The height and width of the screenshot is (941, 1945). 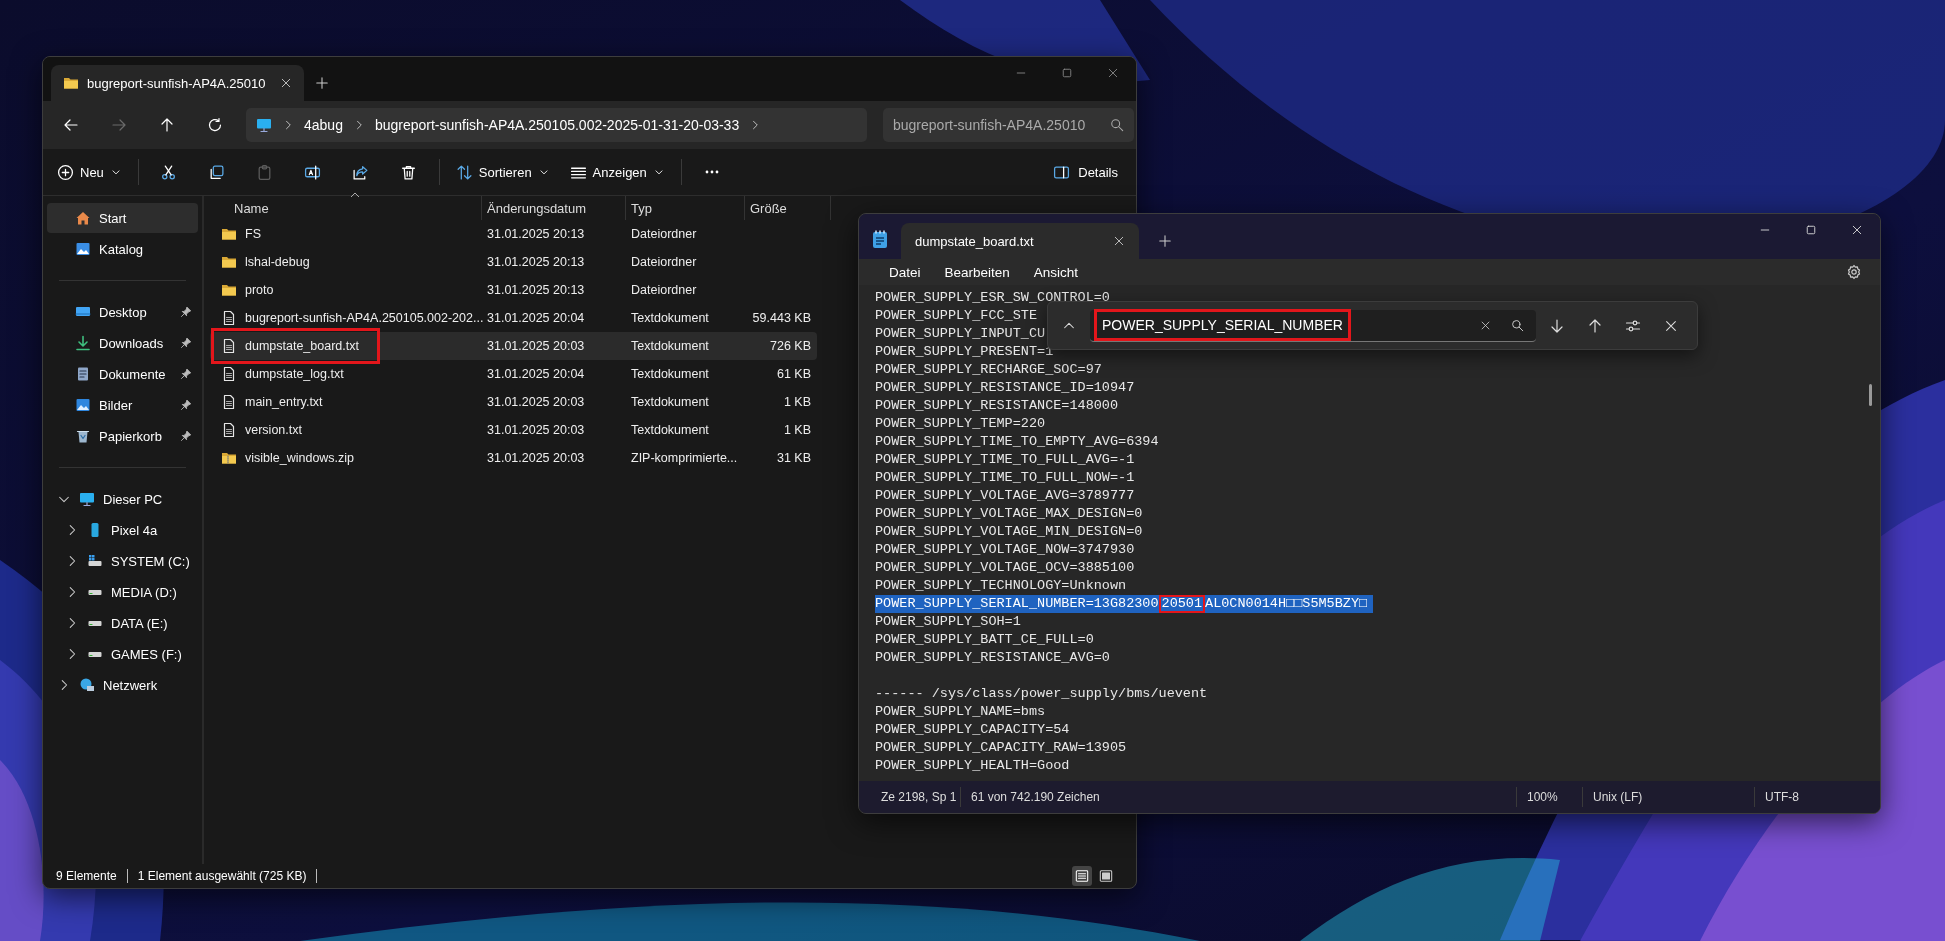 What do you see at coordinates (122, 312) in the screenshot?
I see `sidebar-item: Desktop` at bounding box center [122, 312].